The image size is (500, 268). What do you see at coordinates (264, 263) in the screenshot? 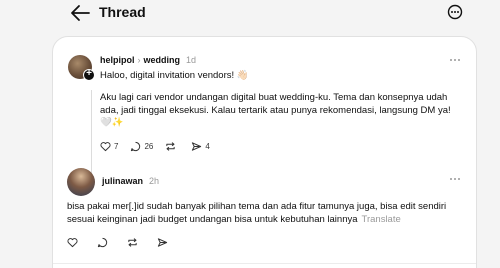
I see `divider` at bounding box center [264, 263].